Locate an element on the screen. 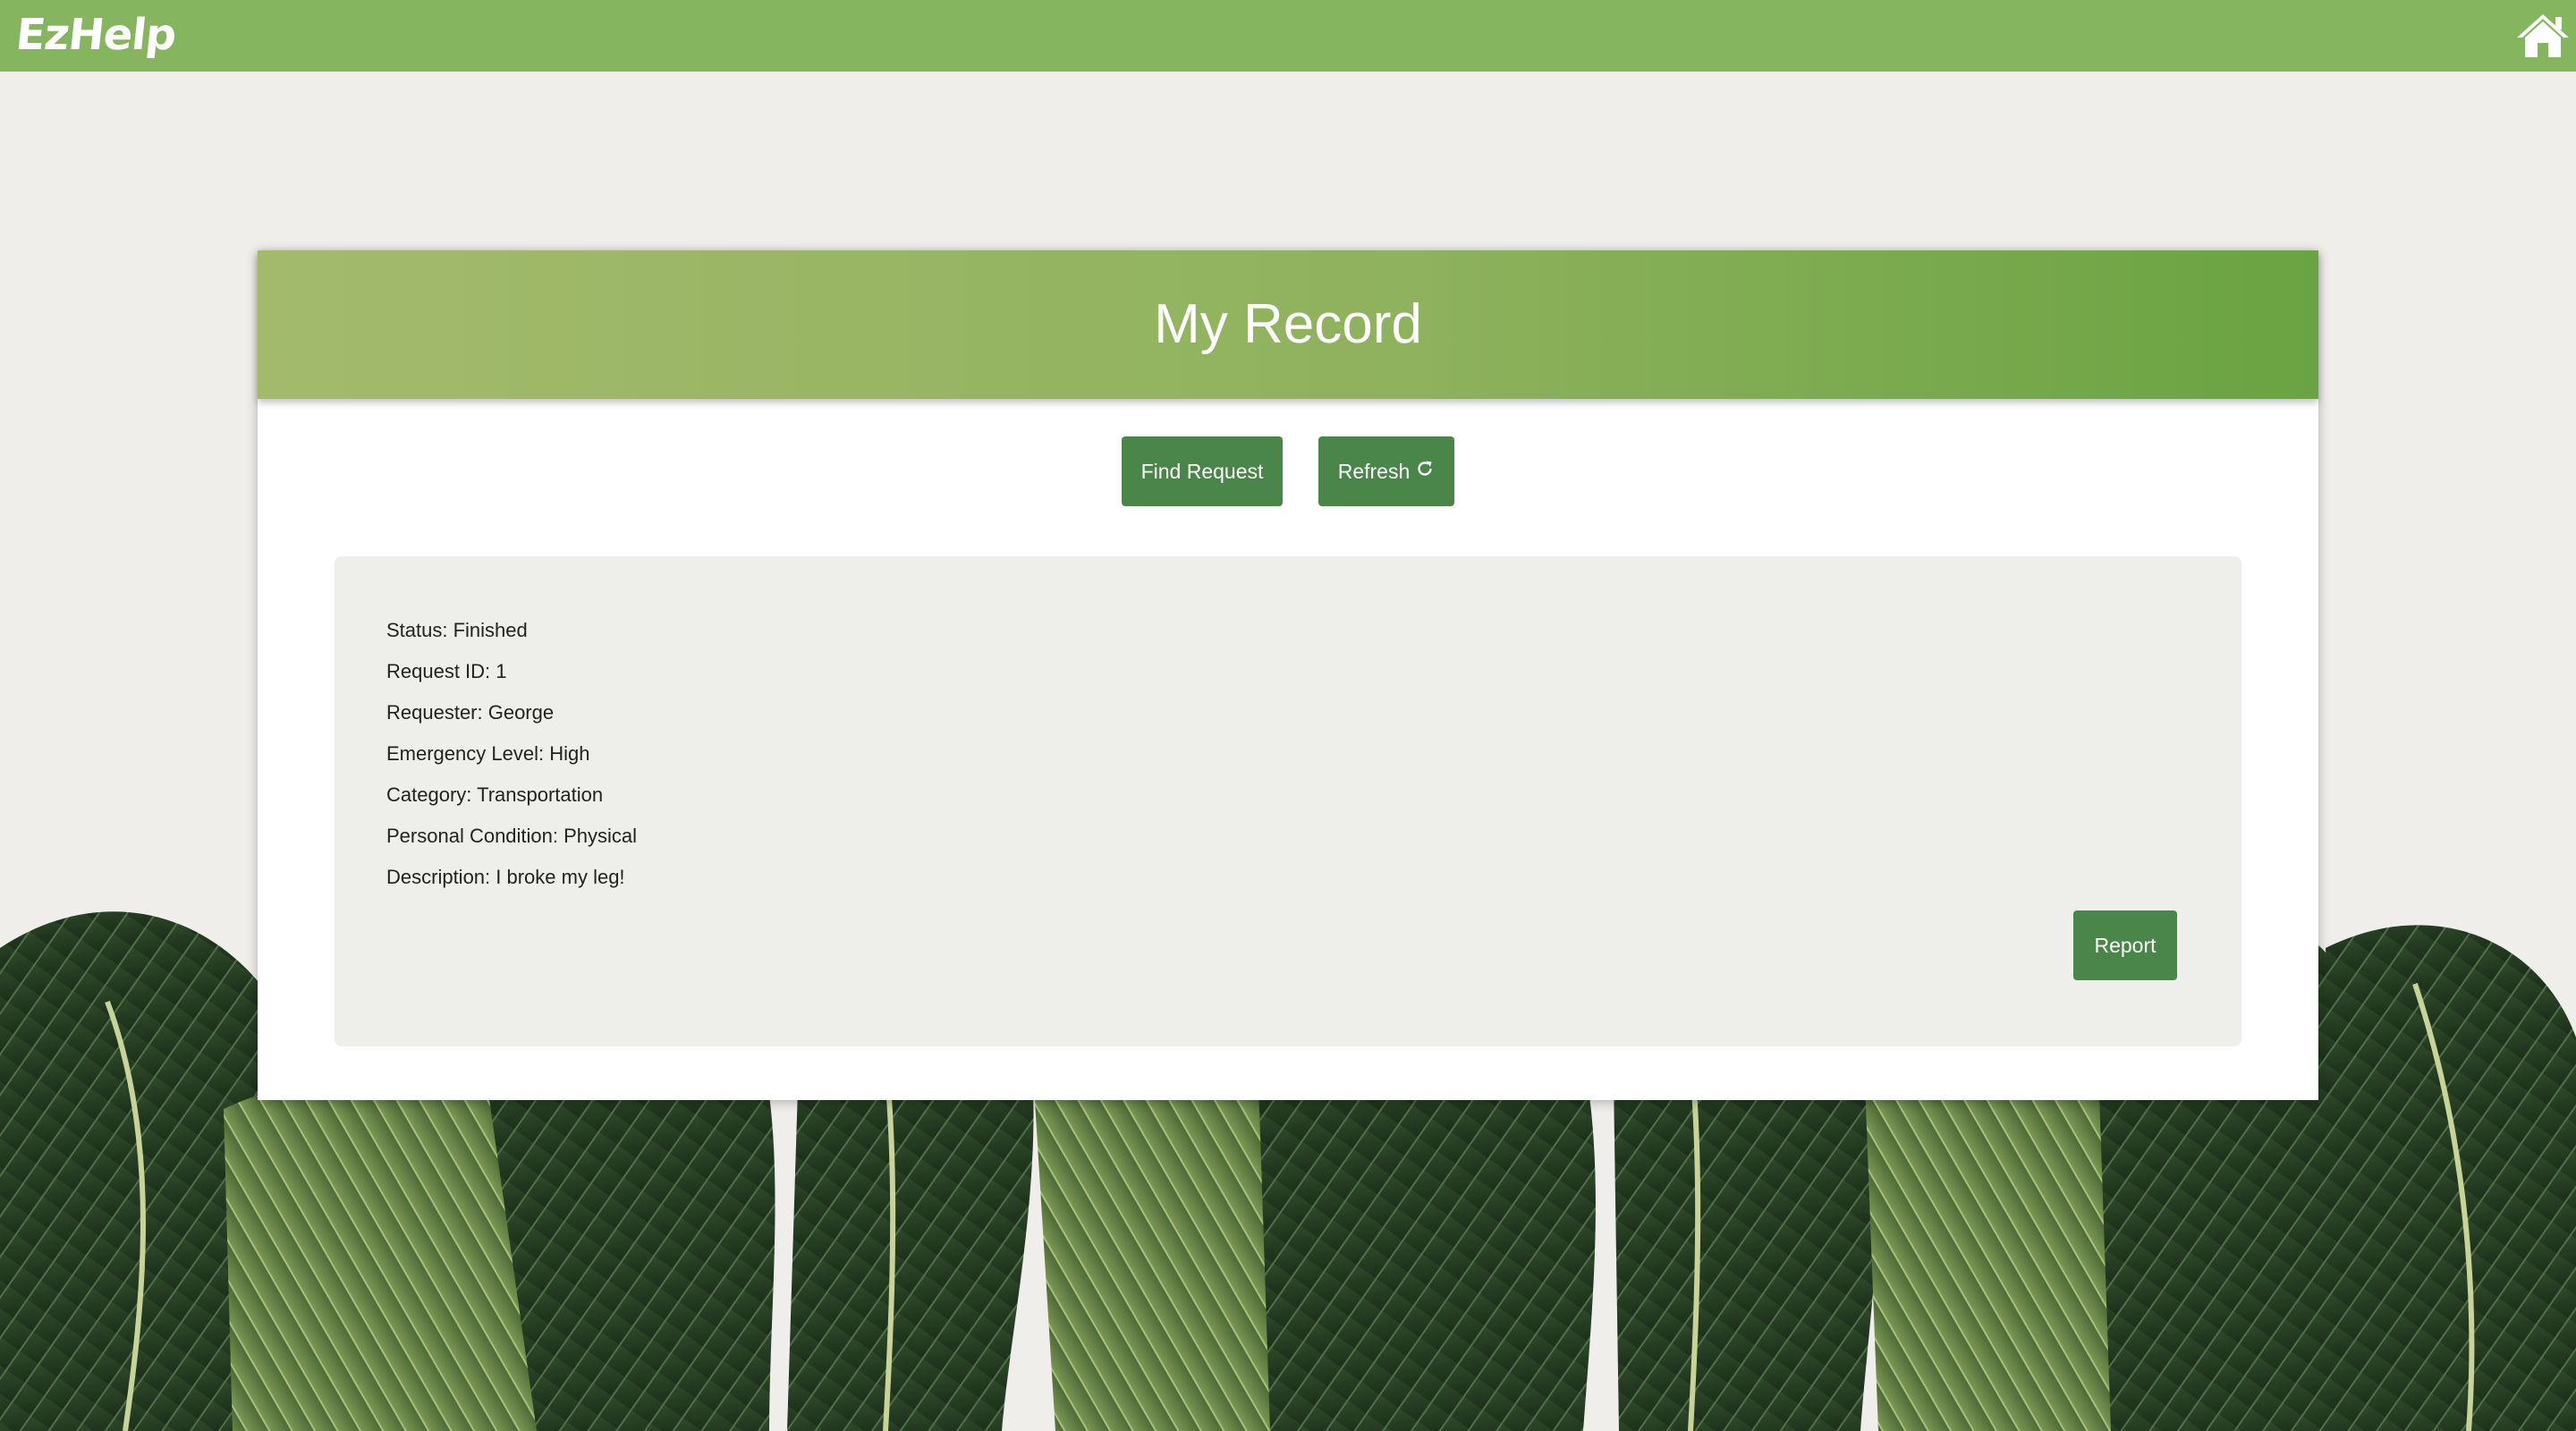  record-requester: Requester: George is located at coordinates (470, 713).